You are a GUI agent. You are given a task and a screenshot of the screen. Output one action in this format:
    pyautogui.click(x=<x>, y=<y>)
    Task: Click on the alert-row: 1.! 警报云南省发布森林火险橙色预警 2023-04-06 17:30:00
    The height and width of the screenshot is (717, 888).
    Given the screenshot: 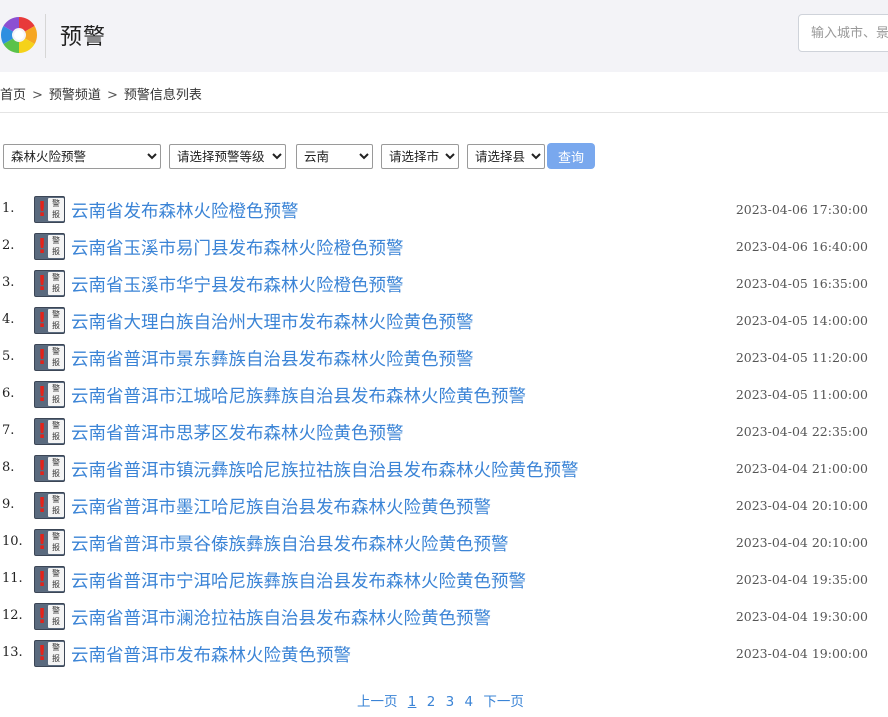 What is the action you would take?
    pyautogui.click(x=444, y=211)
    